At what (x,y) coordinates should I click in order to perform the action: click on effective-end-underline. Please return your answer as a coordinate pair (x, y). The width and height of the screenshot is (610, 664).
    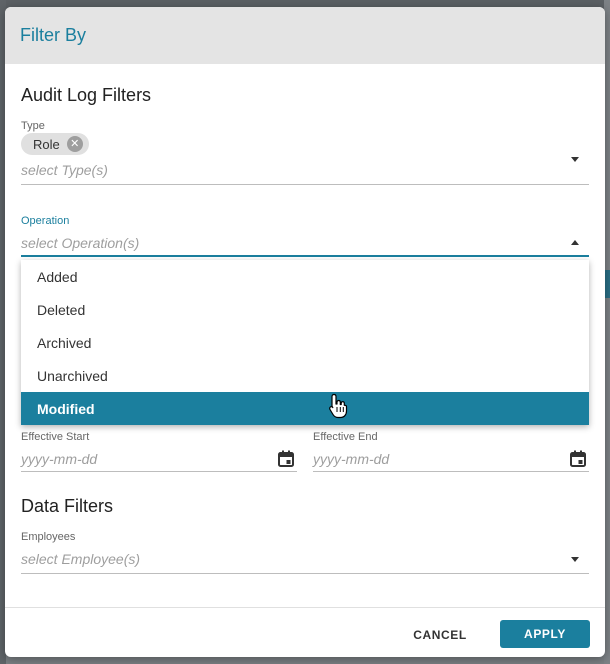
    Looking at the image, I should click on (451, 471).